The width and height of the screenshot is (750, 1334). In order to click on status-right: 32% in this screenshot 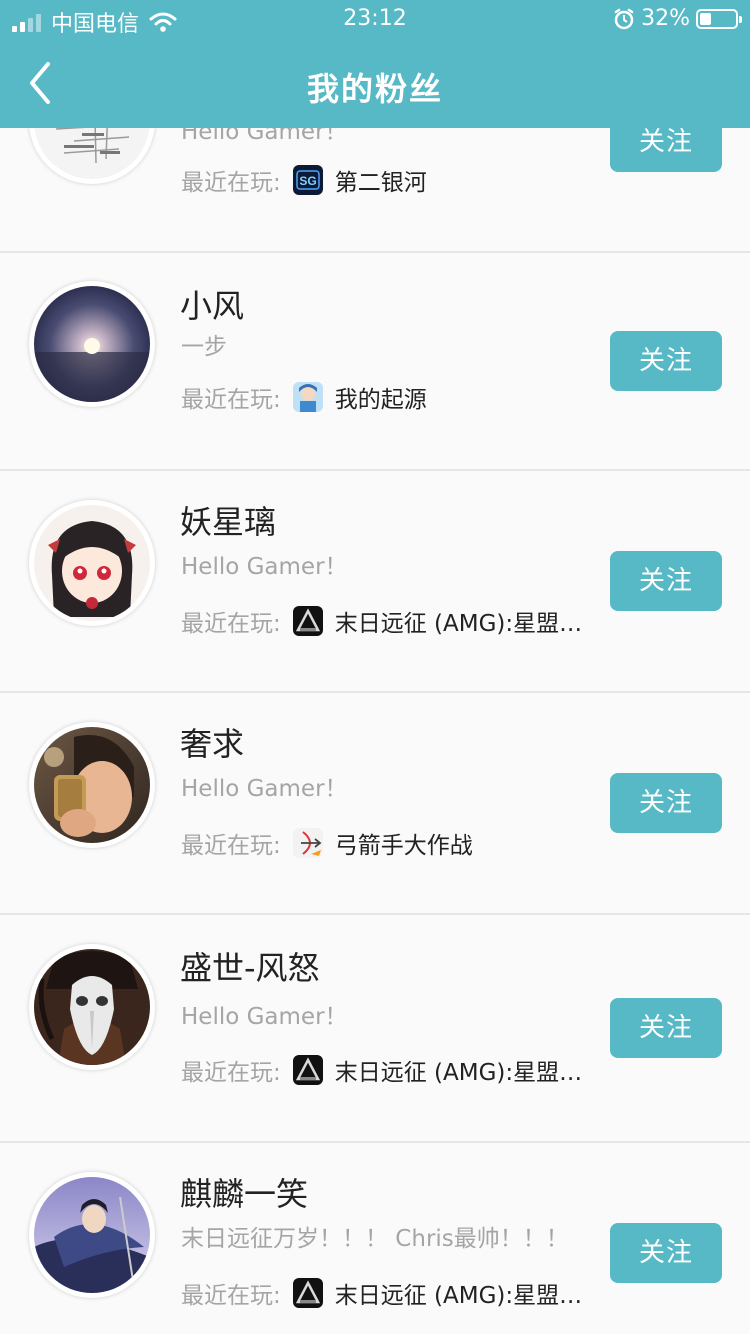, I will do `click(677, 18)`.